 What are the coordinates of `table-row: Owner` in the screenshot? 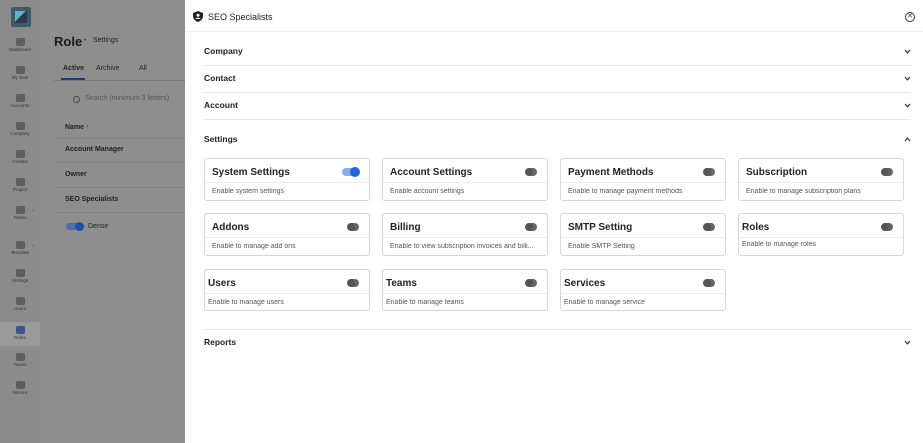 It's located at (76, 174).